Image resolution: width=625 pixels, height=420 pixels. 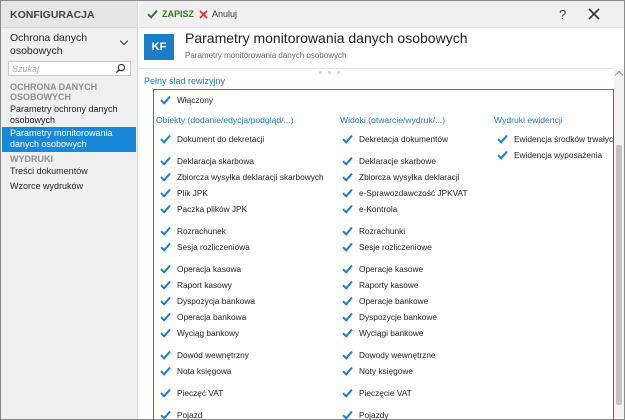 I want to click on checkbox-item: Dokument do dekretacji, so click(x=212, y=139).